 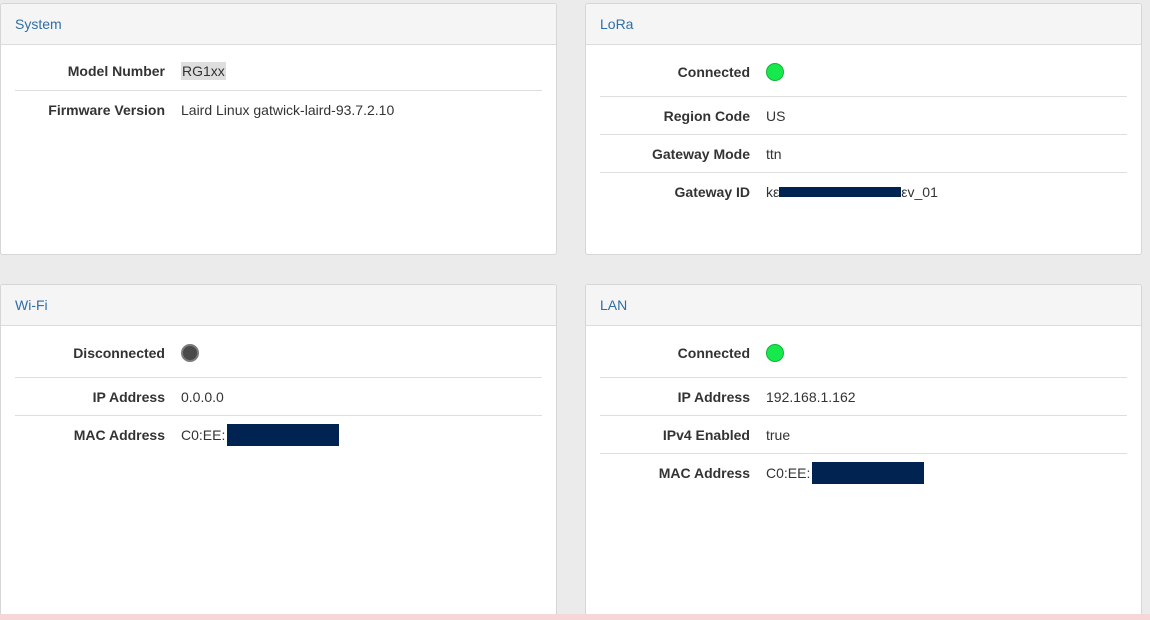 What do you see at coordinates (840, 191) in the screenshot?
I see `gateway-id-redaction` at bounding box center [840, 191].